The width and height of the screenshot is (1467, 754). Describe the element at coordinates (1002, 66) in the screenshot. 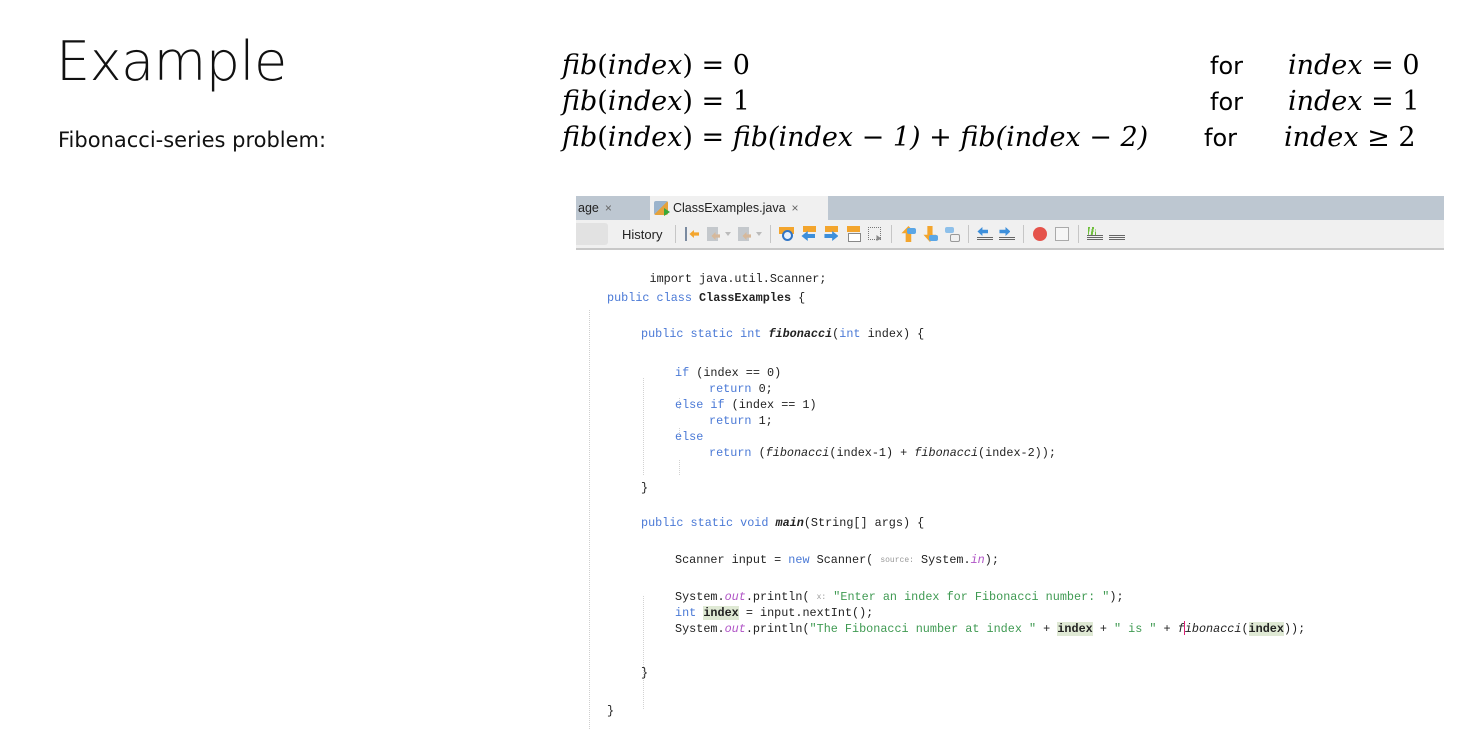

I see `formula-row: fib(index) = 0 for index = 0` at that location.